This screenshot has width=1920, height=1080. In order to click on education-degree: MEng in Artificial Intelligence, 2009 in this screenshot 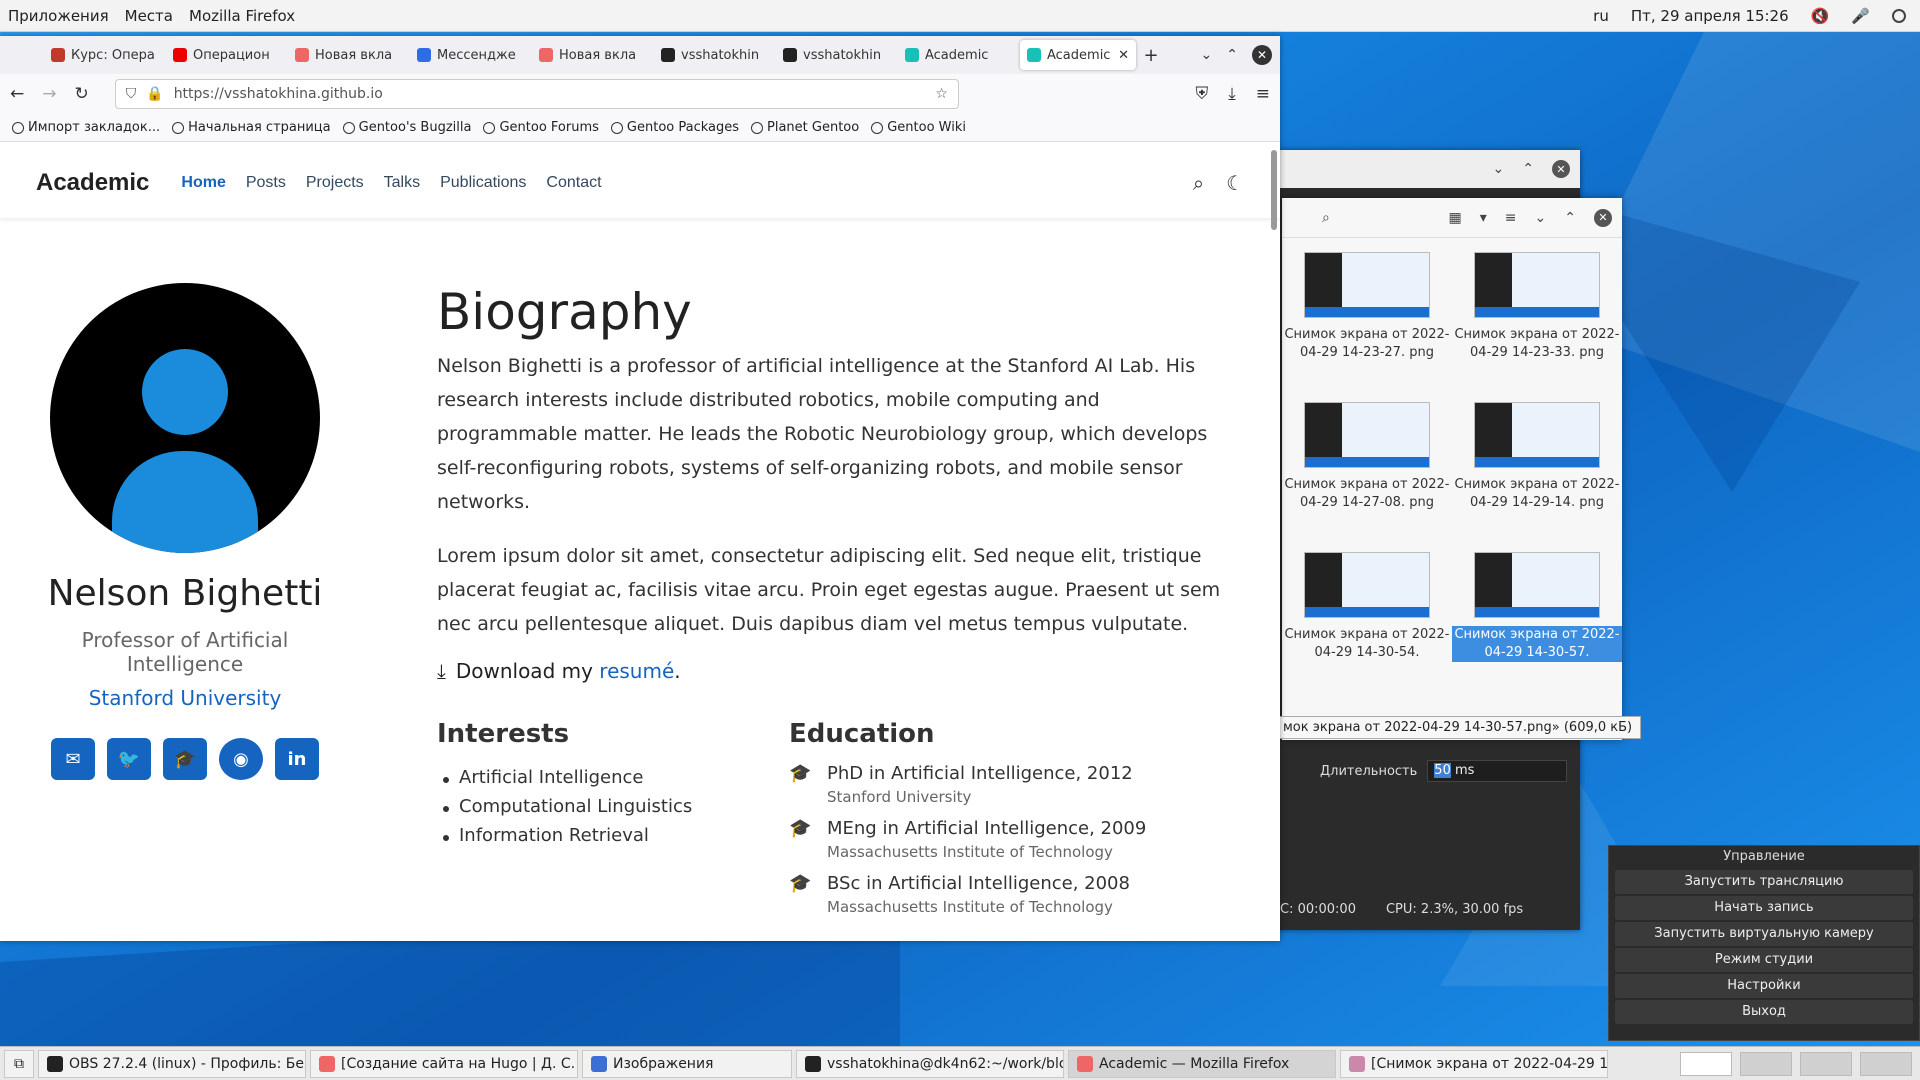, I will do `click(987, 828)`.